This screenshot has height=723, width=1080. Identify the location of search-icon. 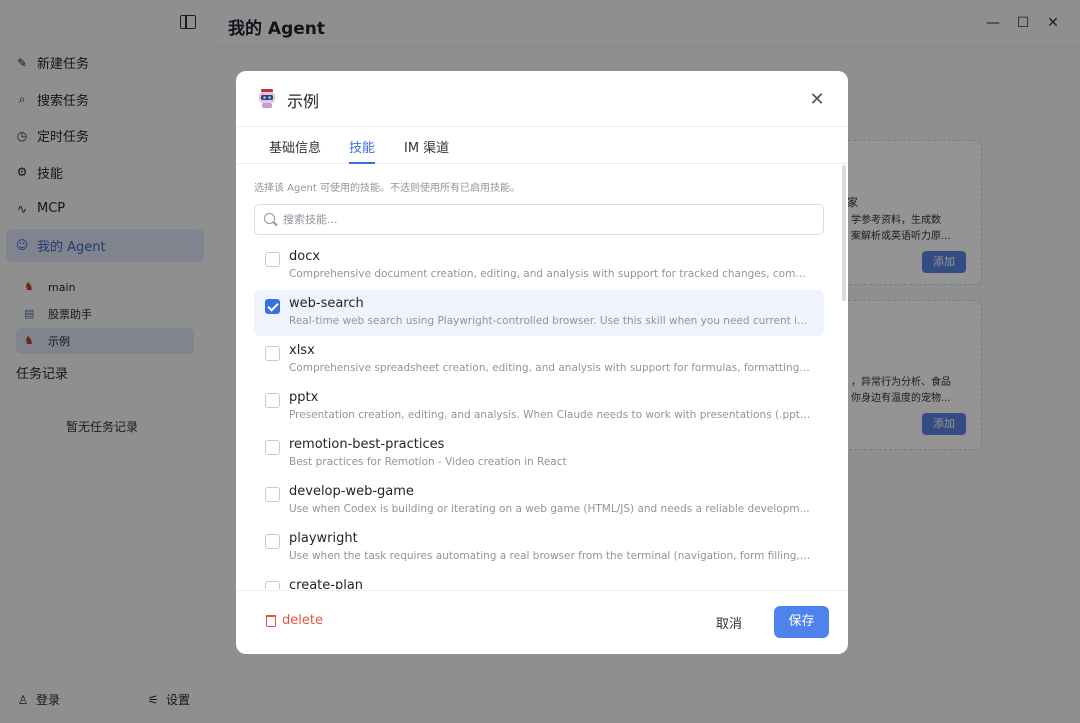
(269, 218).